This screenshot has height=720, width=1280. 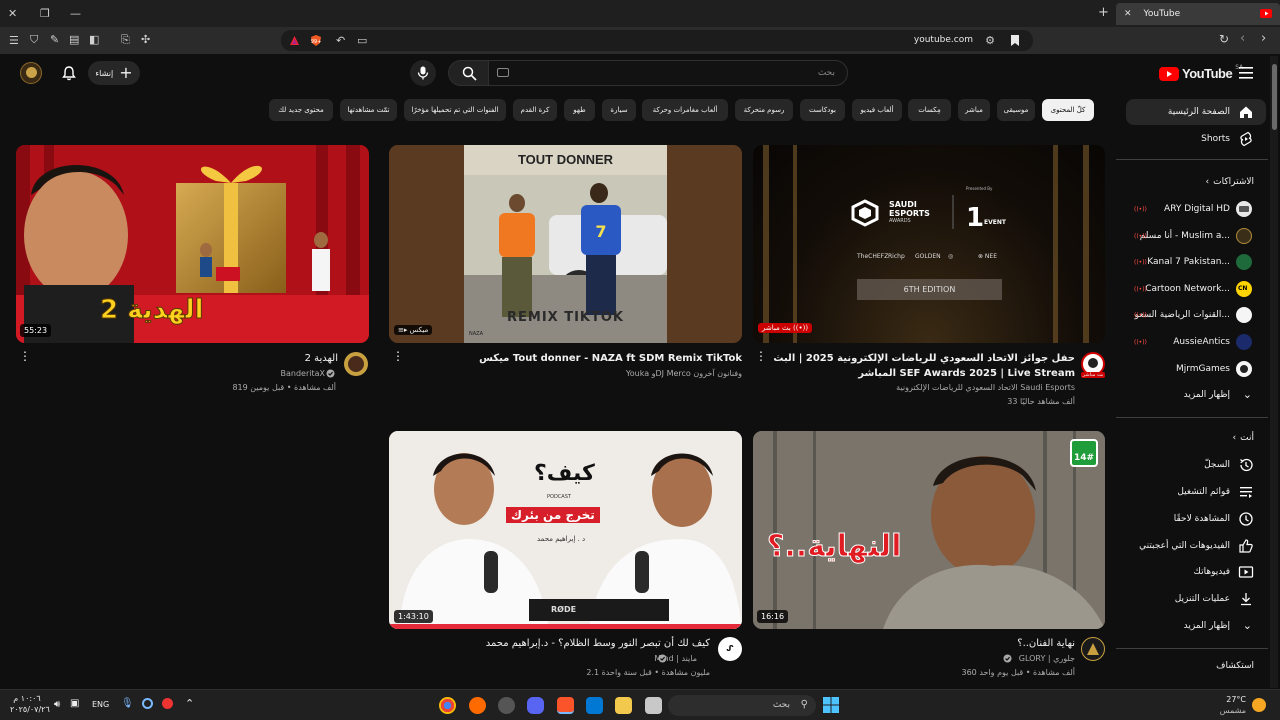 What do you see at coordinates (877, 110) in the screenshot?
I see `chip-video-games: ألعاب فيديو` at bounding box center [877, 110].